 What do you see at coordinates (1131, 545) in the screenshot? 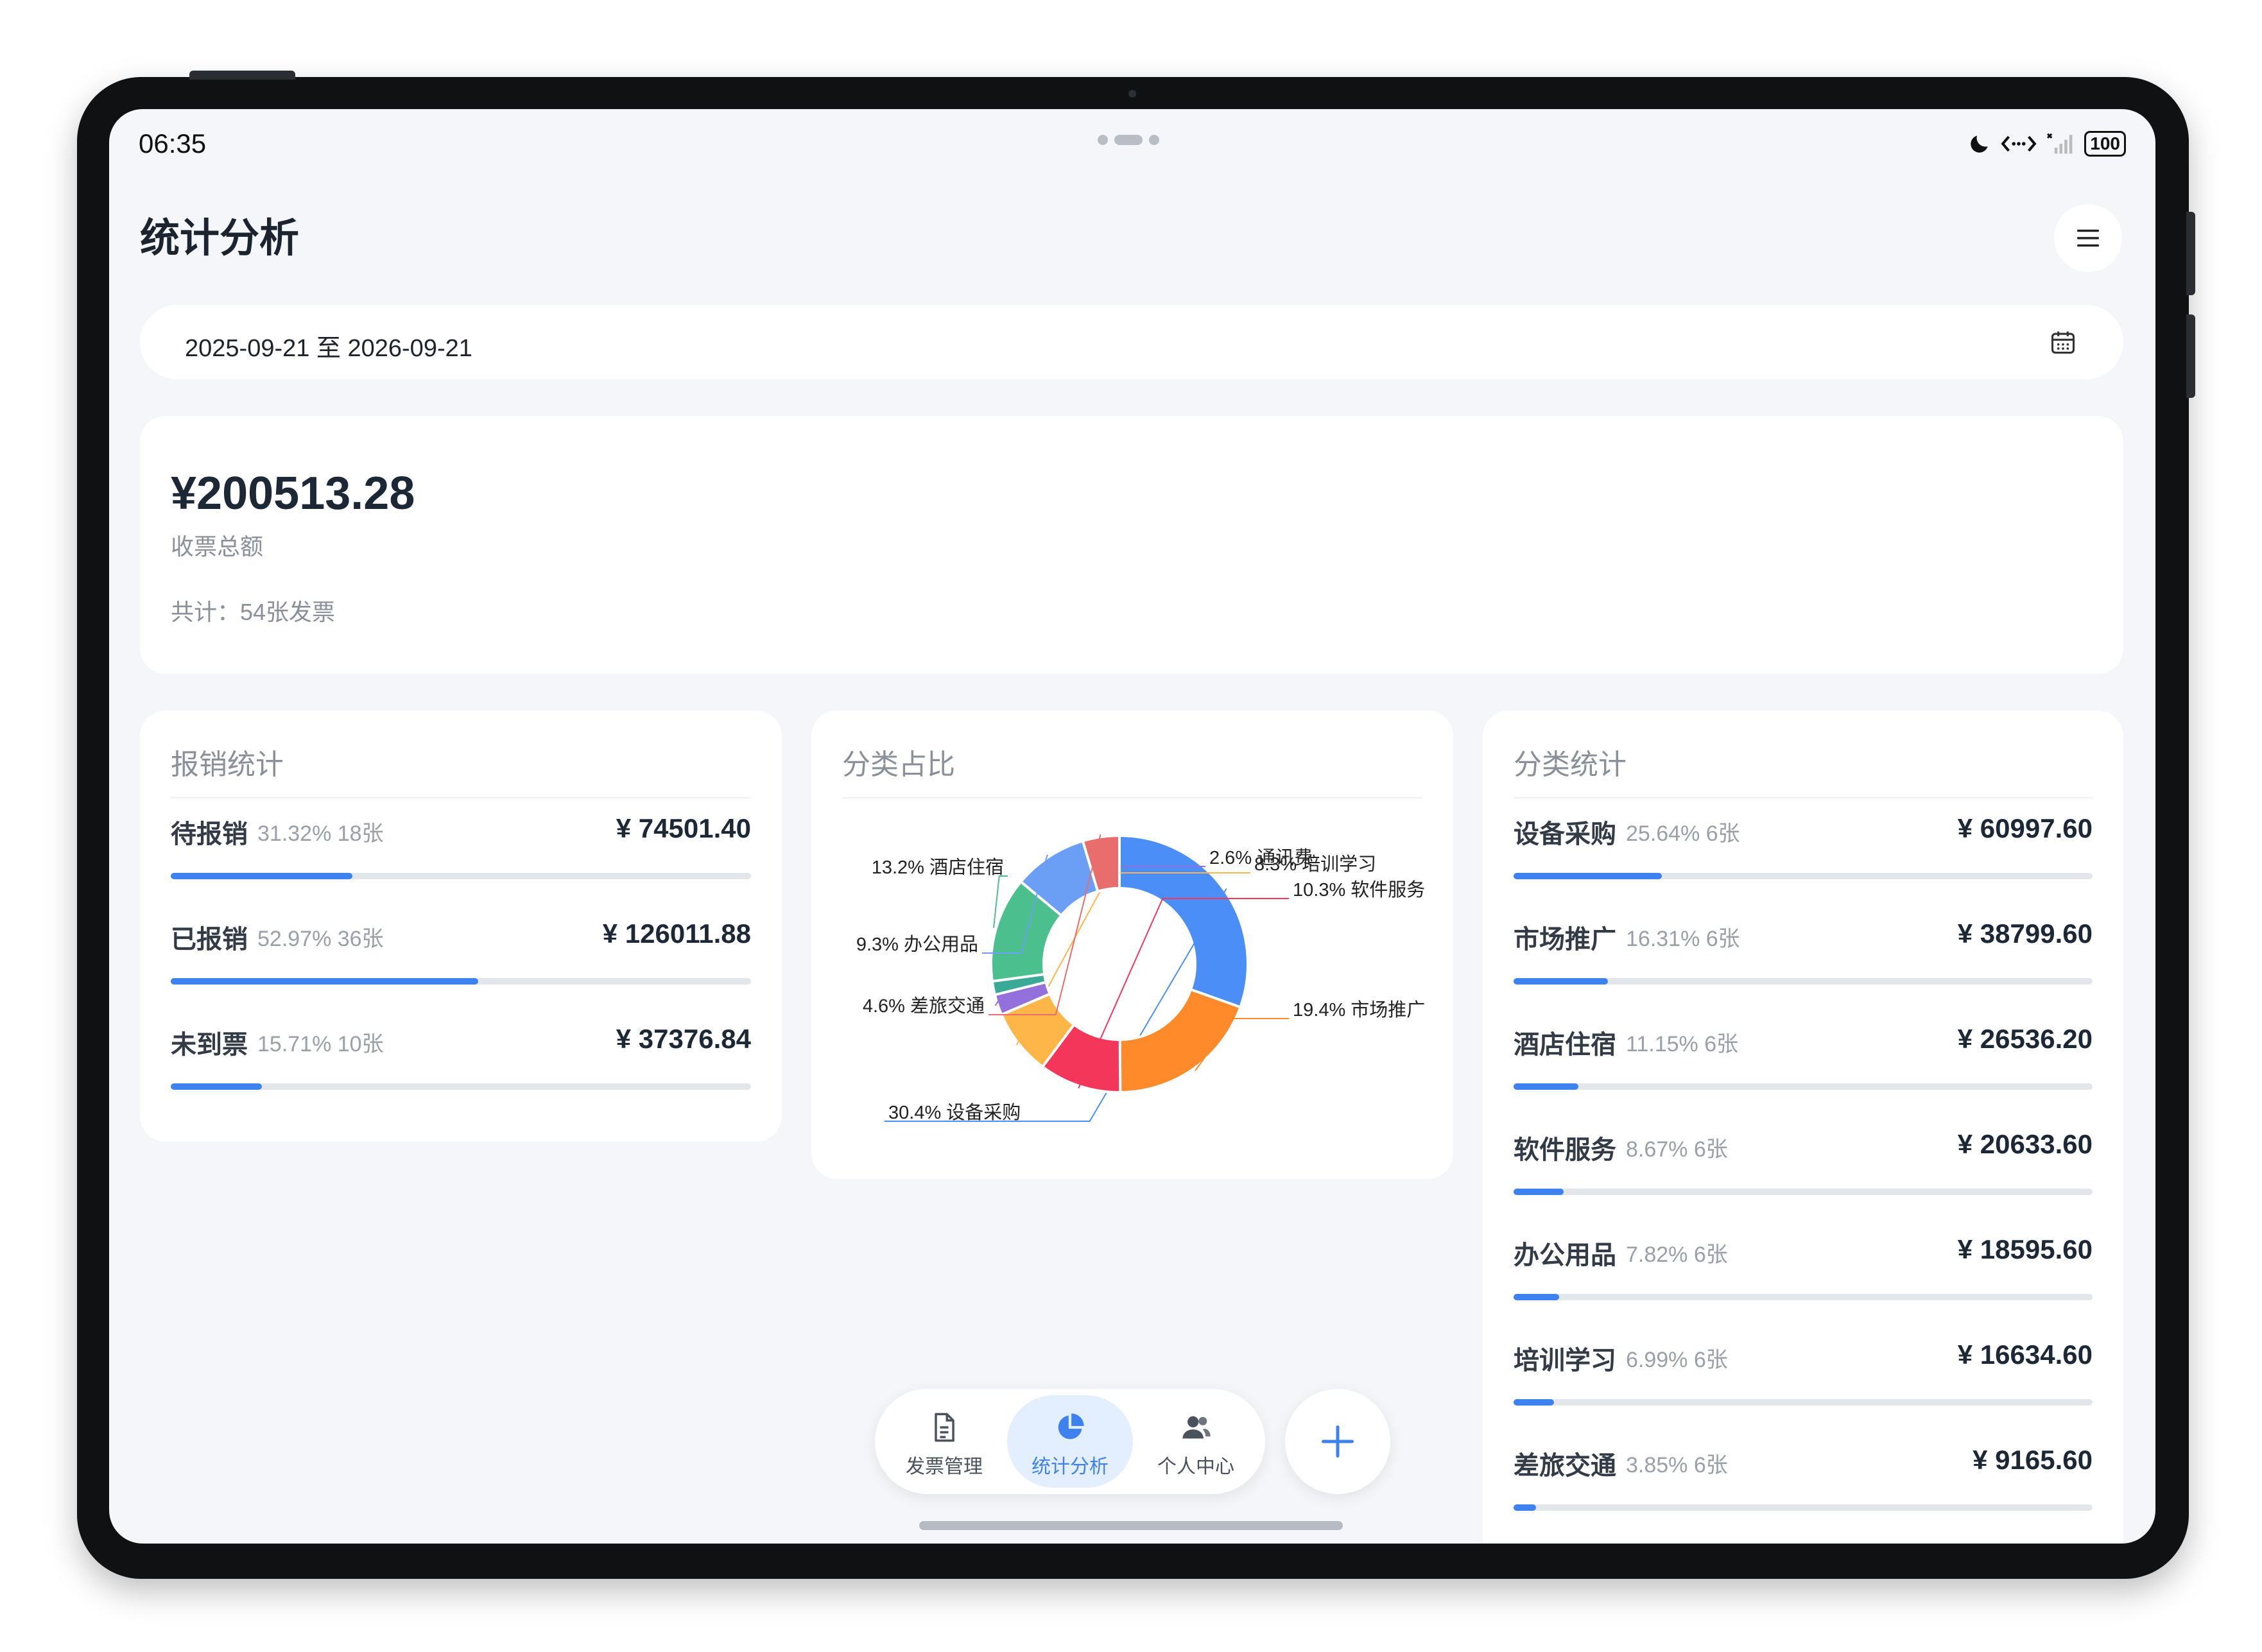
I see `total-summary-card: ¥200513.28 收票总额 共计：54张发票` at bounding box center [1131, 545].